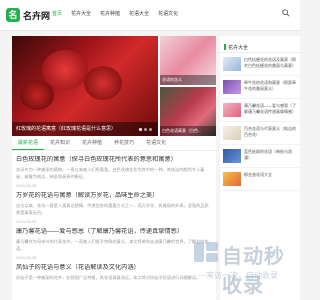 This screenshot has width=320, height=300. I want to click on sidebar-item-label: 牵牛花的花语和寓意（探索牵牛花的美丽意义）, so click(270, 87).